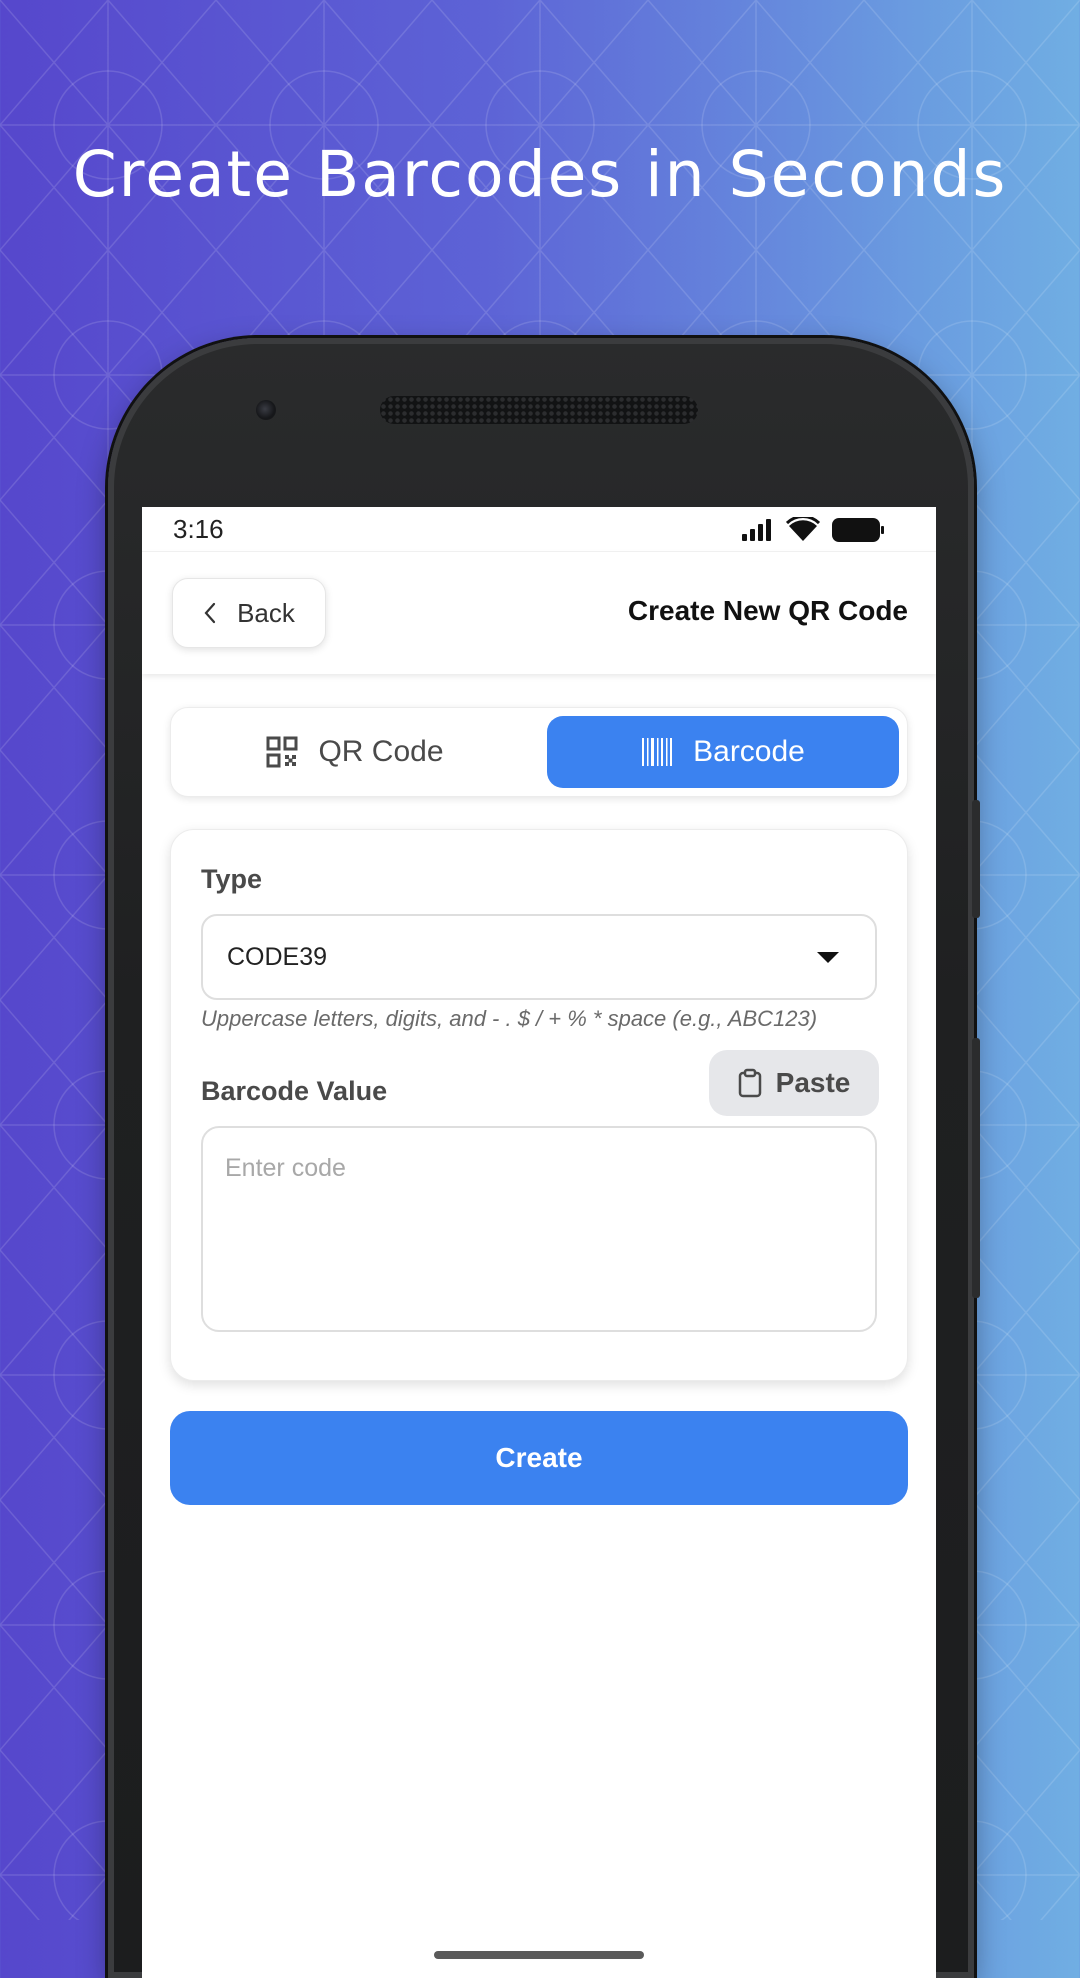 The height and width of the screenshot is (1978, 1080). What do you see at coordinates (266, 612) in the screenshot?
I see `back-button-label: Back` at bounding box center [266, 612].